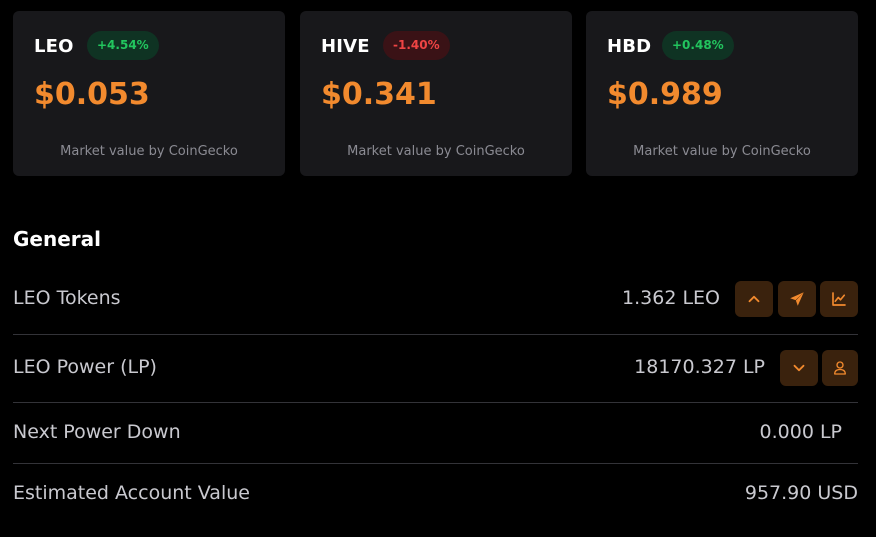  I want to click on user-icon, so click(840, 368).